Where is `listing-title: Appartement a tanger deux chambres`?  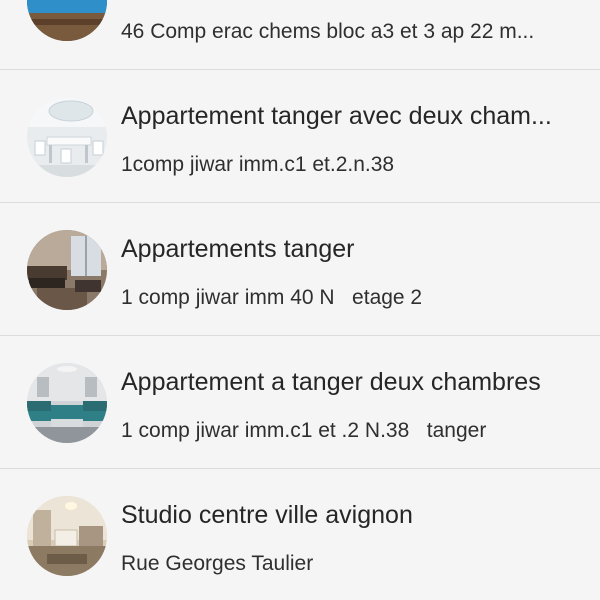
listing-title: Appartement a tanger deux chambres is located at coordinates (331, 382).